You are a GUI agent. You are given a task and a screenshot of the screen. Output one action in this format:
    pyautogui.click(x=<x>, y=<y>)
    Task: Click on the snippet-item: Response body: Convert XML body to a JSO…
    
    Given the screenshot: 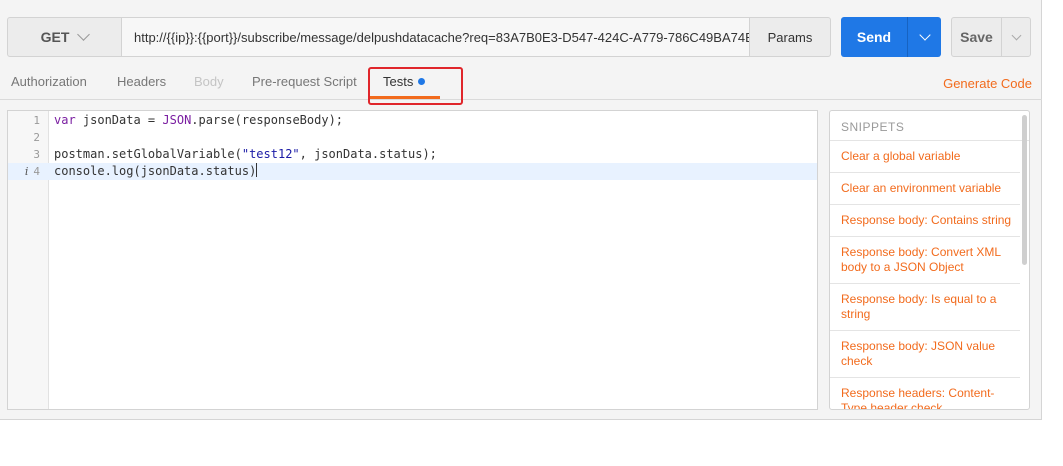 What is the action you would take?
    pyautogui.click(x=925, y=260)
    